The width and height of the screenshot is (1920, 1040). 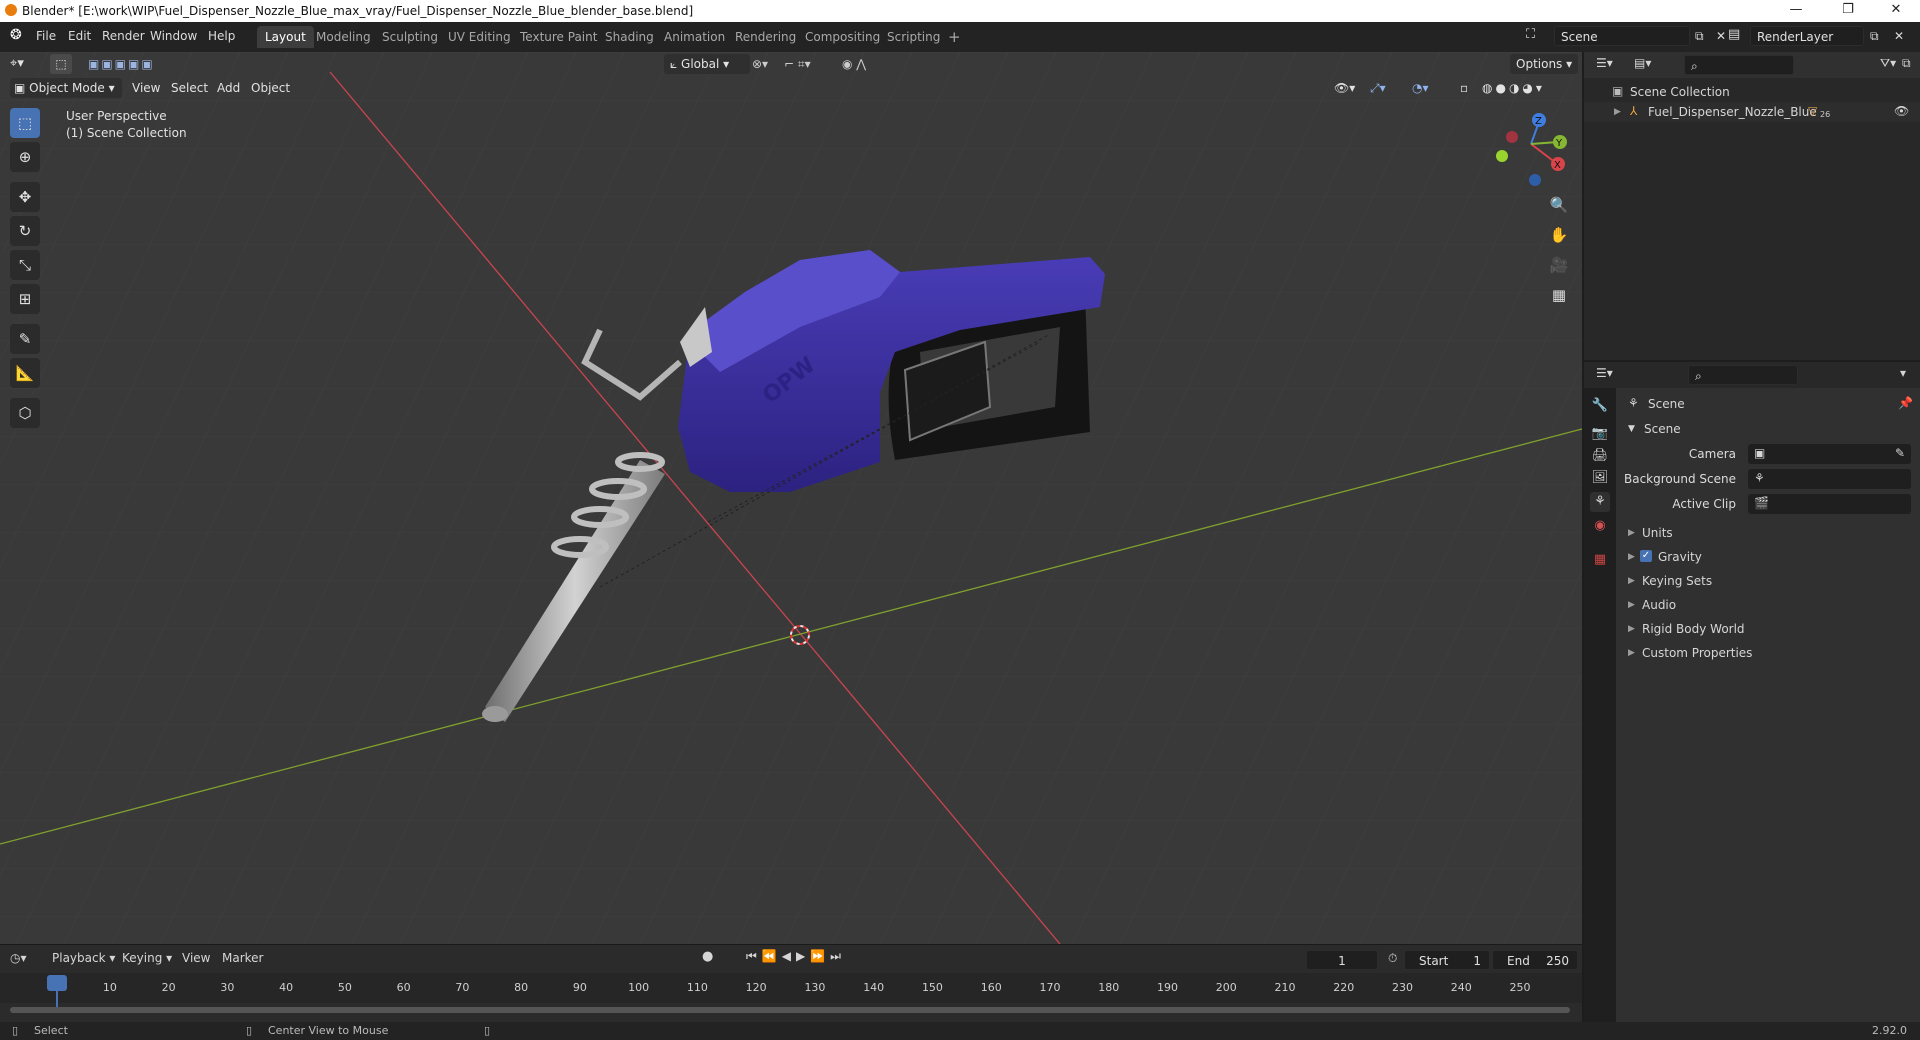 What do you see at coordinates (285, 37) in the screenshot?
I see `tab-layout: Layout` at bounding box center [285, 37].